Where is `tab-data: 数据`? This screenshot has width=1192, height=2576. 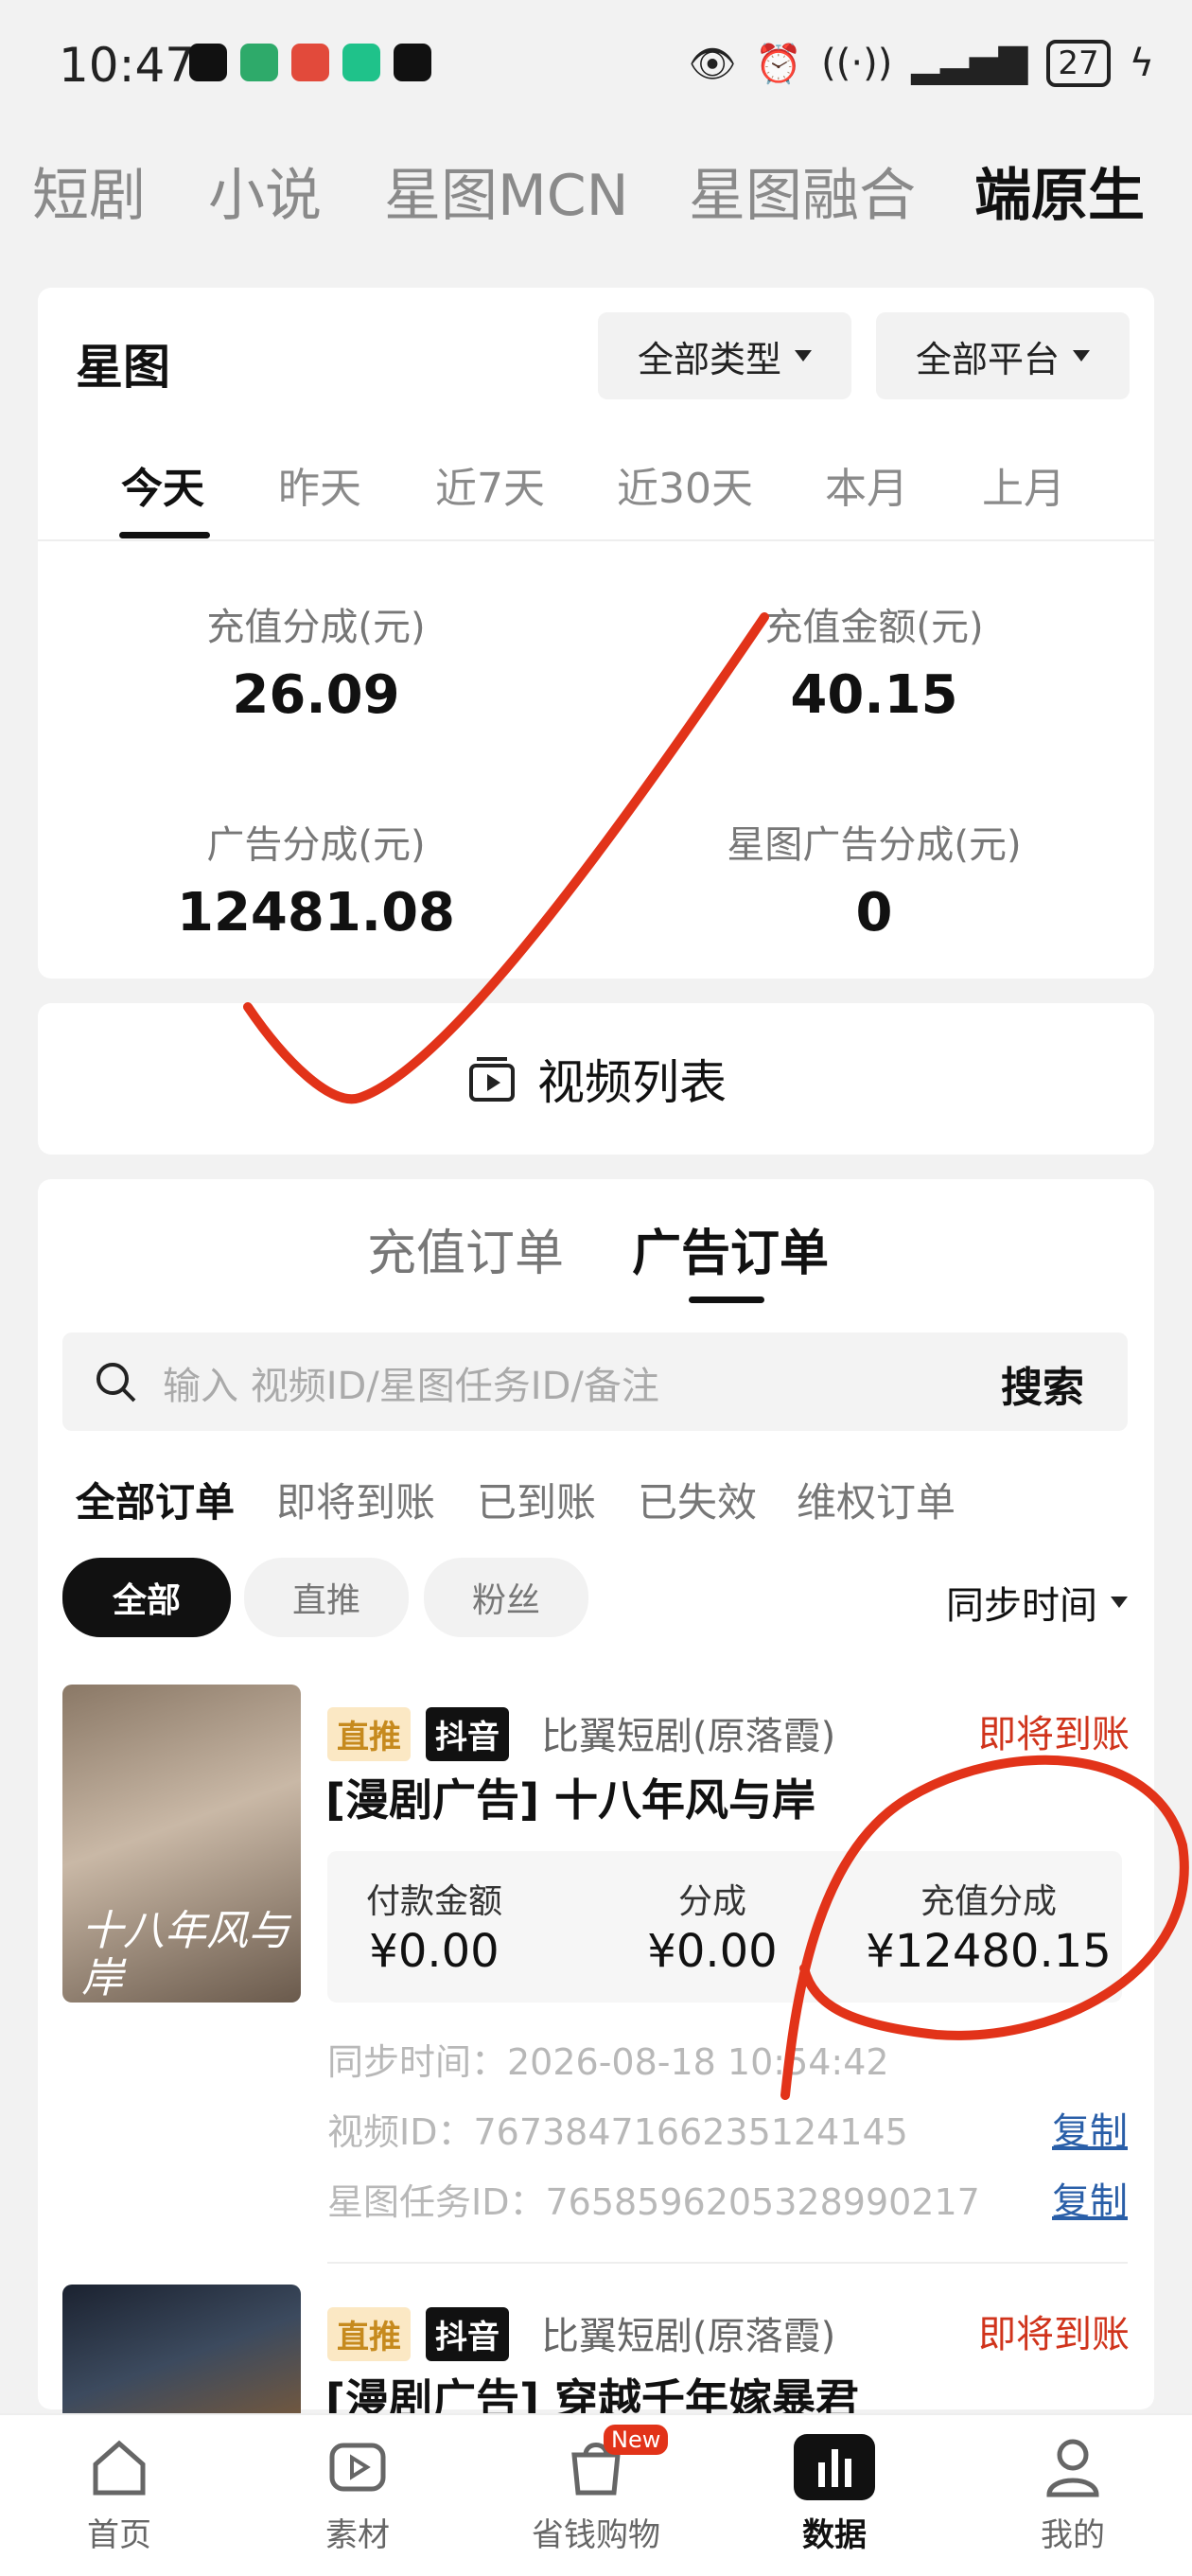 tab-data: 数据 is located at coordinates (834, 2494).